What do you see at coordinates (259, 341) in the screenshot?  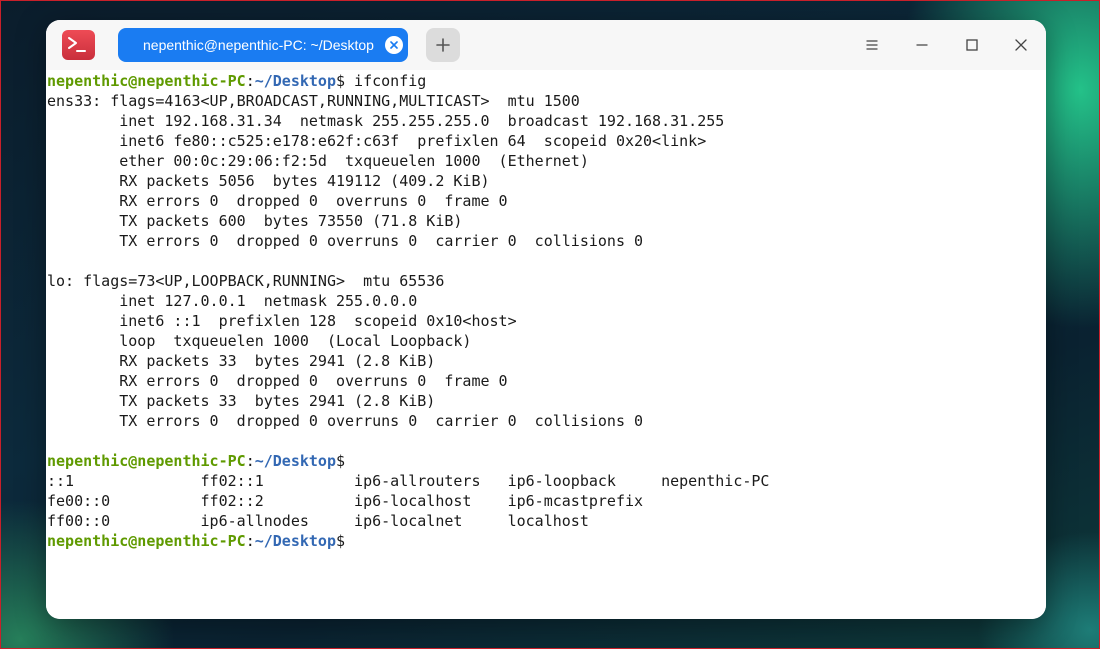 I see `output-line: loop txqueuelen 1000 (Local Loopback)` at bounding box center [259, 341].